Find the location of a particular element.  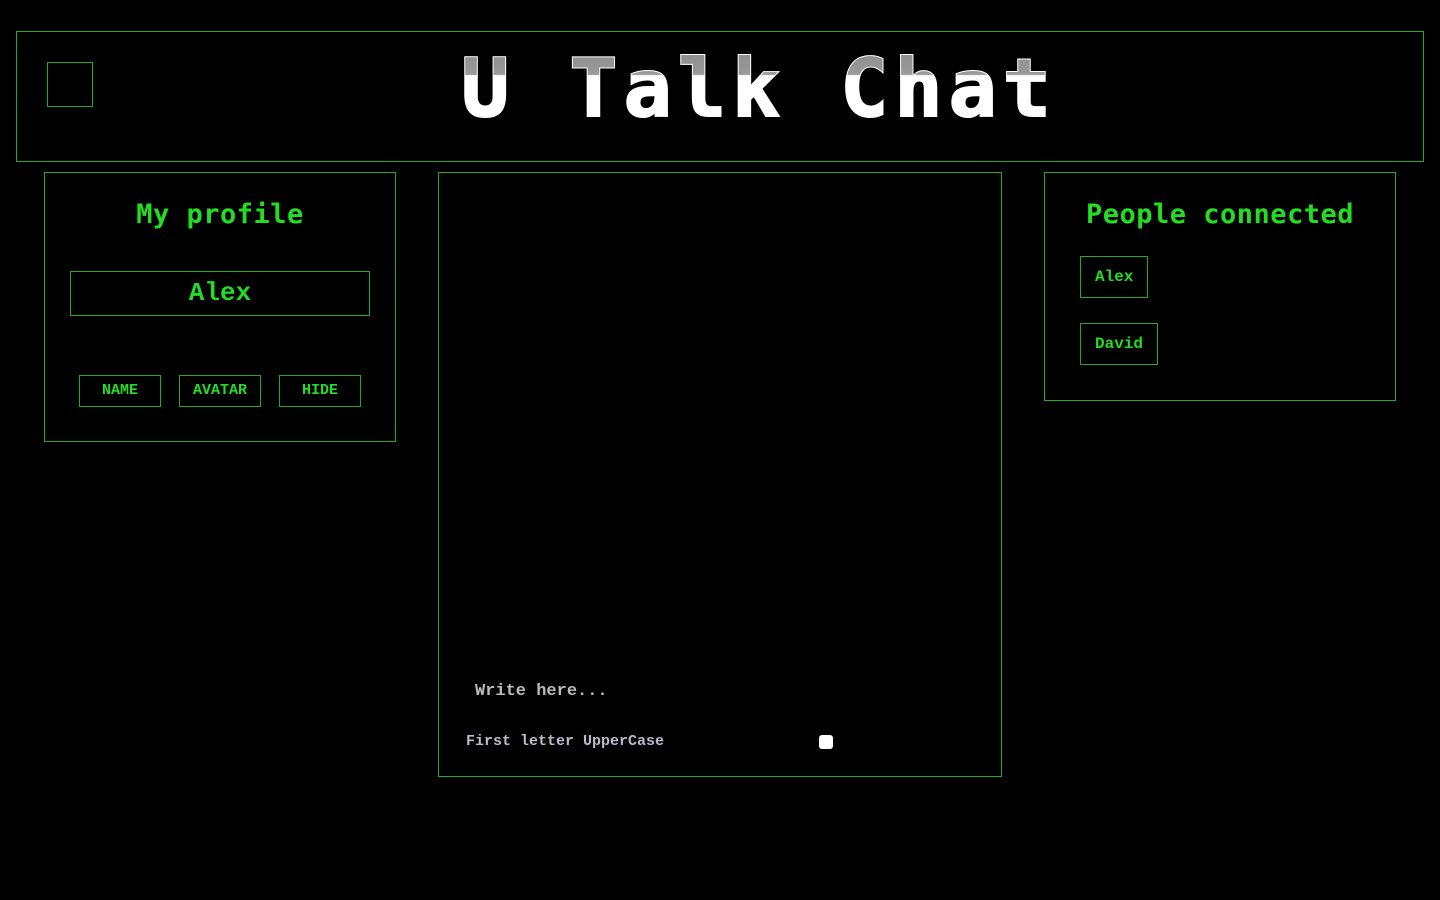

logo-text: U Talk Chat is located at coordinates (759, 90).